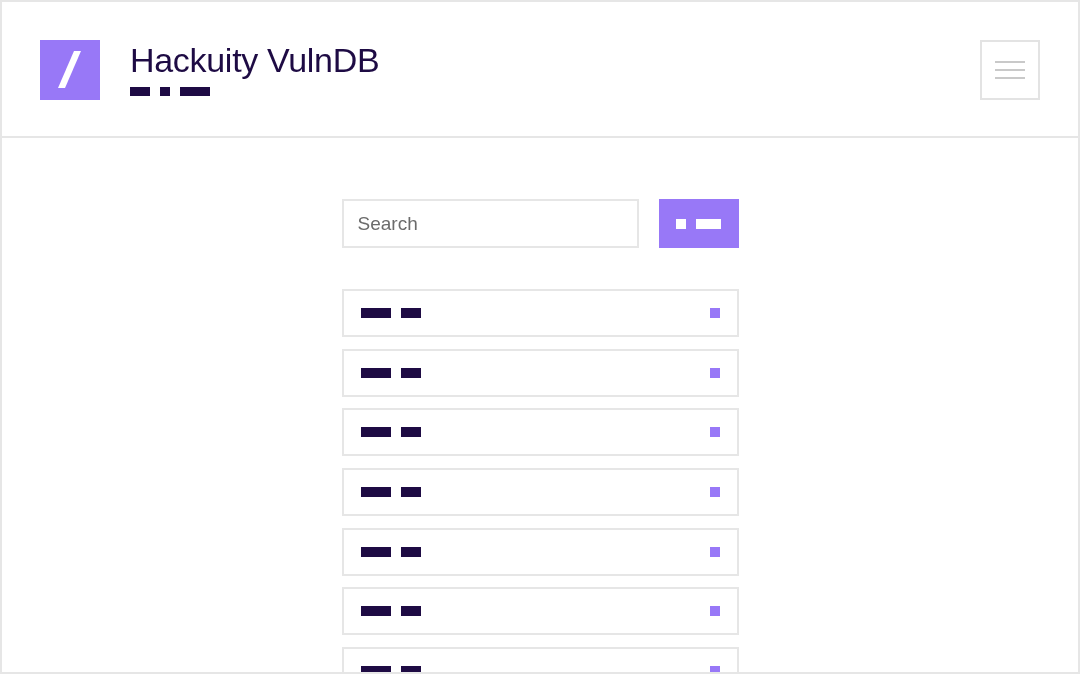  Describe the element at coordinates (1010, 70) in the screenshot. I see `menu-icon` at that location.